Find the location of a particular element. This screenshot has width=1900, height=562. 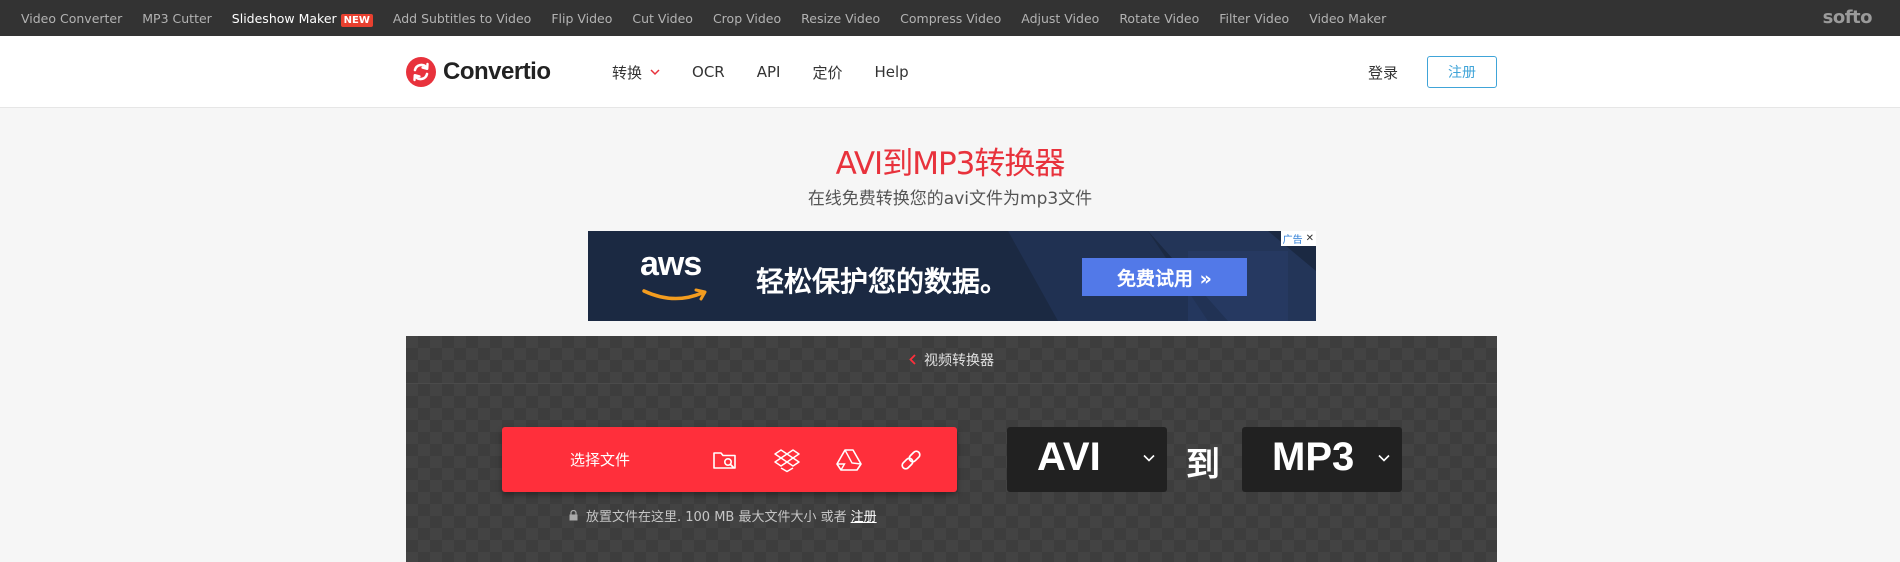

convertio-logo-icon is located at coordinates (421, 72).